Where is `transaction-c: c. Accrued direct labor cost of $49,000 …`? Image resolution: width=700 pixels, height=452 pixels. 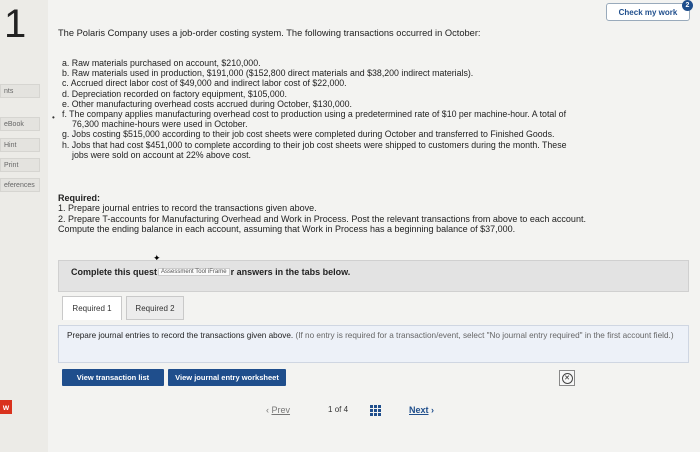 transaction-c: c. Accrued direct labor cost of $49,000 … is located at coordinates (204, 83).